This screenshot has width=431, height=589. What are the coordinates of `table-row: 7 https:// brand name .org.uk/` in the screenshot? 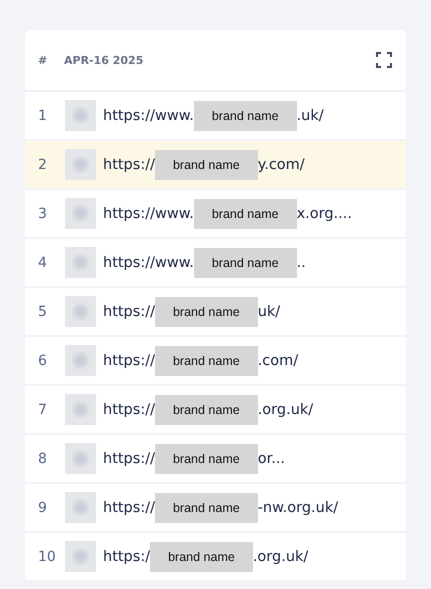 It's located at (215, 410).